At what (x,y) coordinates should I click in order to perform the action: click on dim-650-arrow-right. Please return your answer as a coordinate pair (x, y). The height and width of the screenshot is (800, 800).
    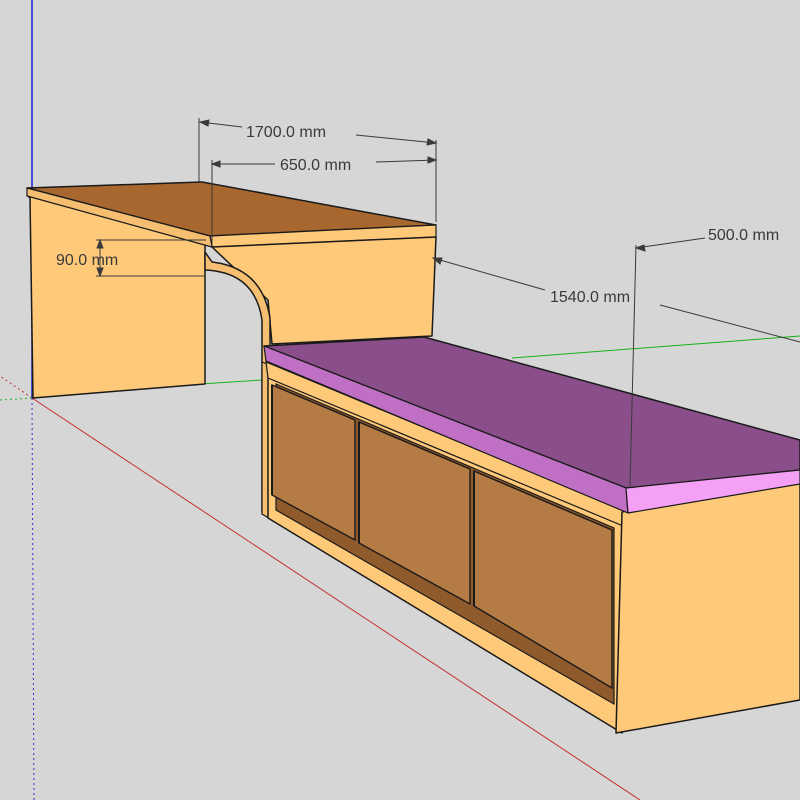
    Looking at the image, I should click on (432, 160).